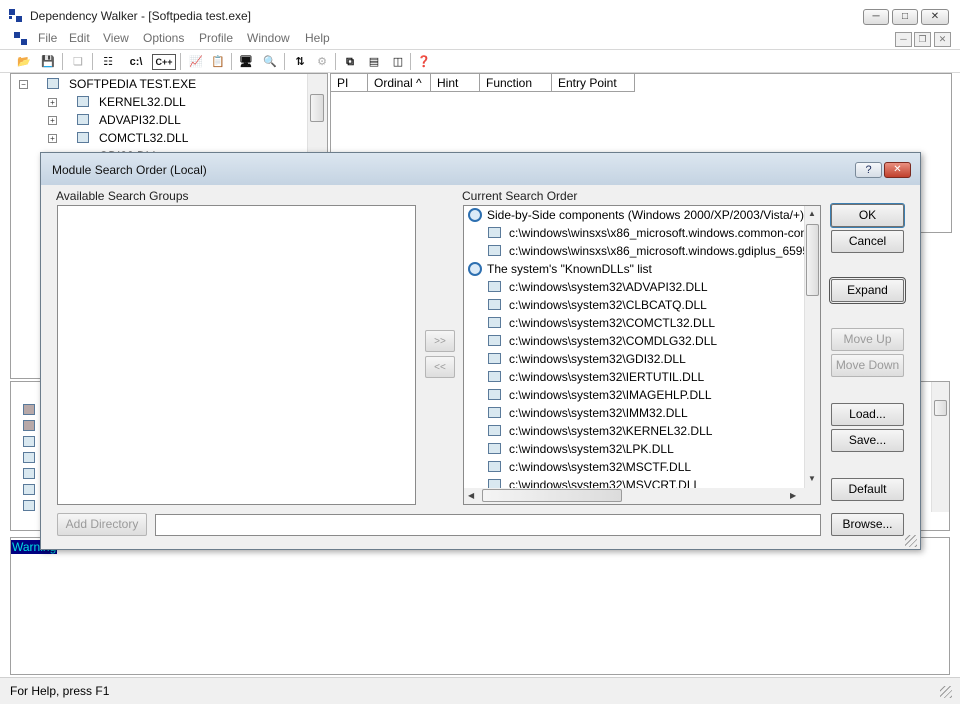 The width and height of the screenshot is (960, 704). I want to click on menu-file: File, so click(47, 38).